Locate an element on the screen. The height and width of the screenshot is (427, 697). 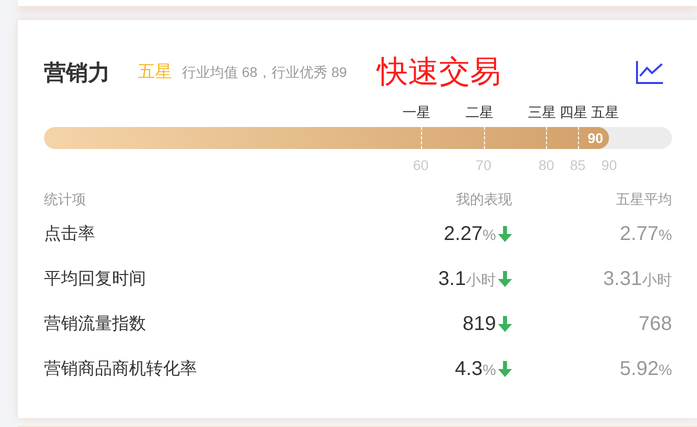
section-title: 营销力 is located at coordinates (77, 72).